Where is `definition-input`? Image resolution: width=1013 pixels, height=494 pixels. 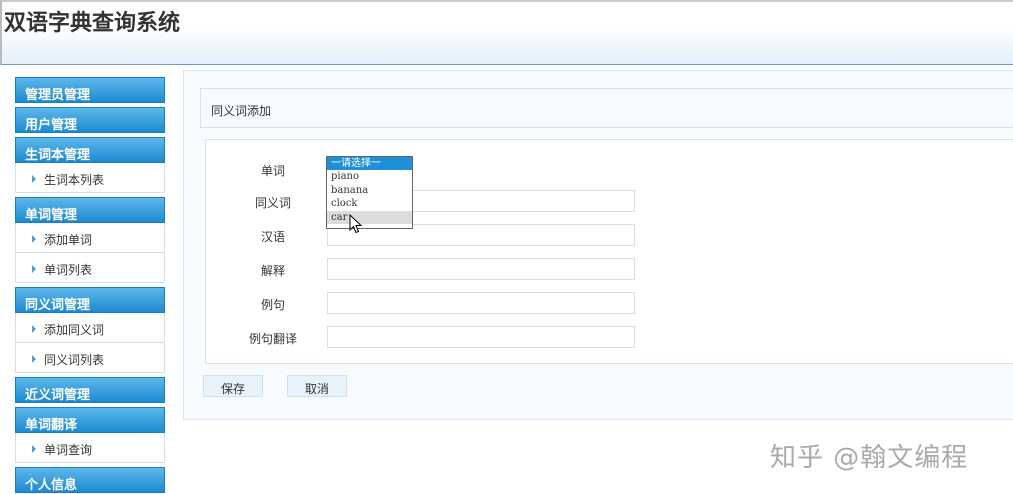
definition-input is located at coordinates (481, 269).